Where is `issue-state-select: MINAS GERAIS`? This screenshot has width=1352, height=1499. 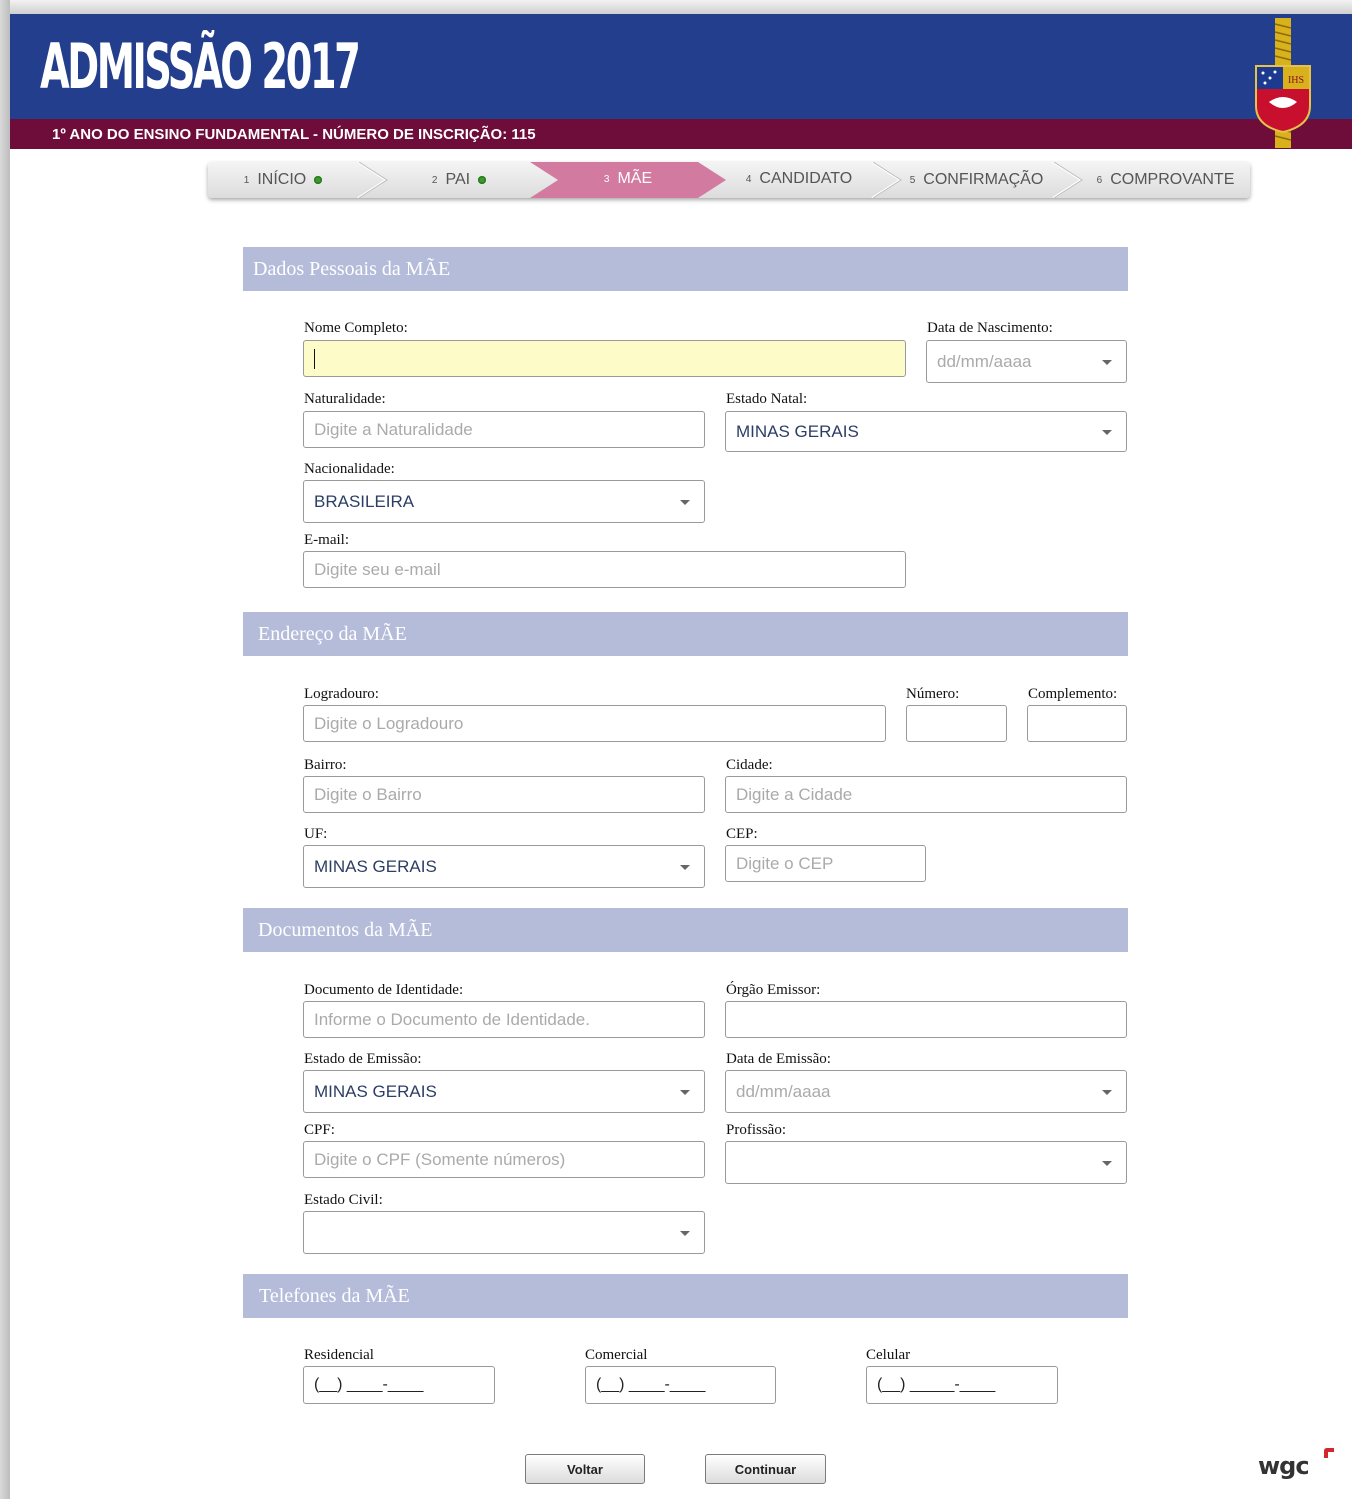 issue-state-select: MINAS GERAIS is located at coordinates (504, 1091).